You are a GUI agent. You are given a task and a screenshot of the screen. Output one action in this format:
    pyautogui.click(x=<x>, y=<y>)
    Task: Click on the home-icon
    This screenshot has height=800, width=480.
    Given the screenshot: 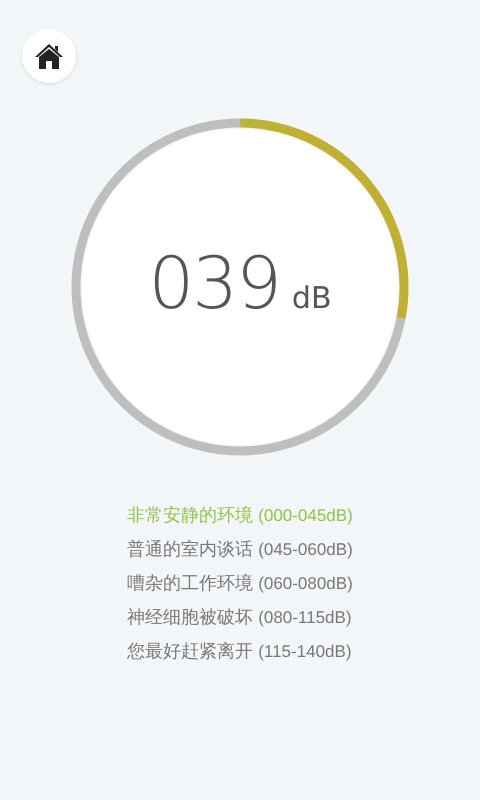 What is the action you would take?
    pyautogui.click(x=49, y=56)
    